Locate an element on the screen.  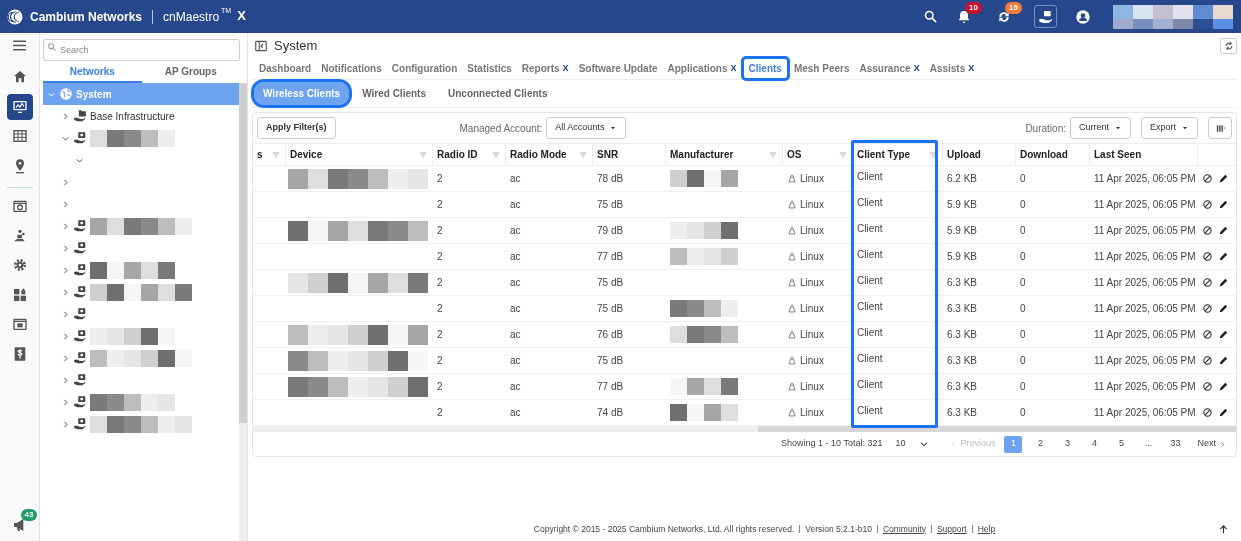
page-button: 2 is located at coordinates (1040, 444).